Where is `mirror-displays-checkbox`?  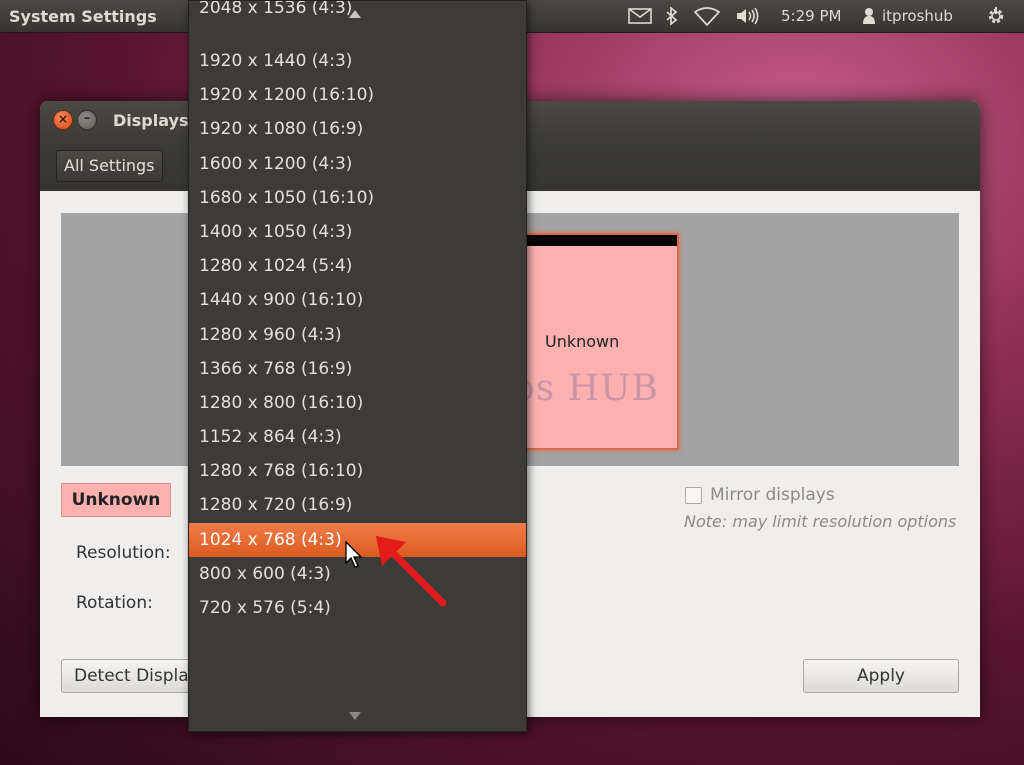
mirror-displays-checkbox is located at coordinates (693, 495).